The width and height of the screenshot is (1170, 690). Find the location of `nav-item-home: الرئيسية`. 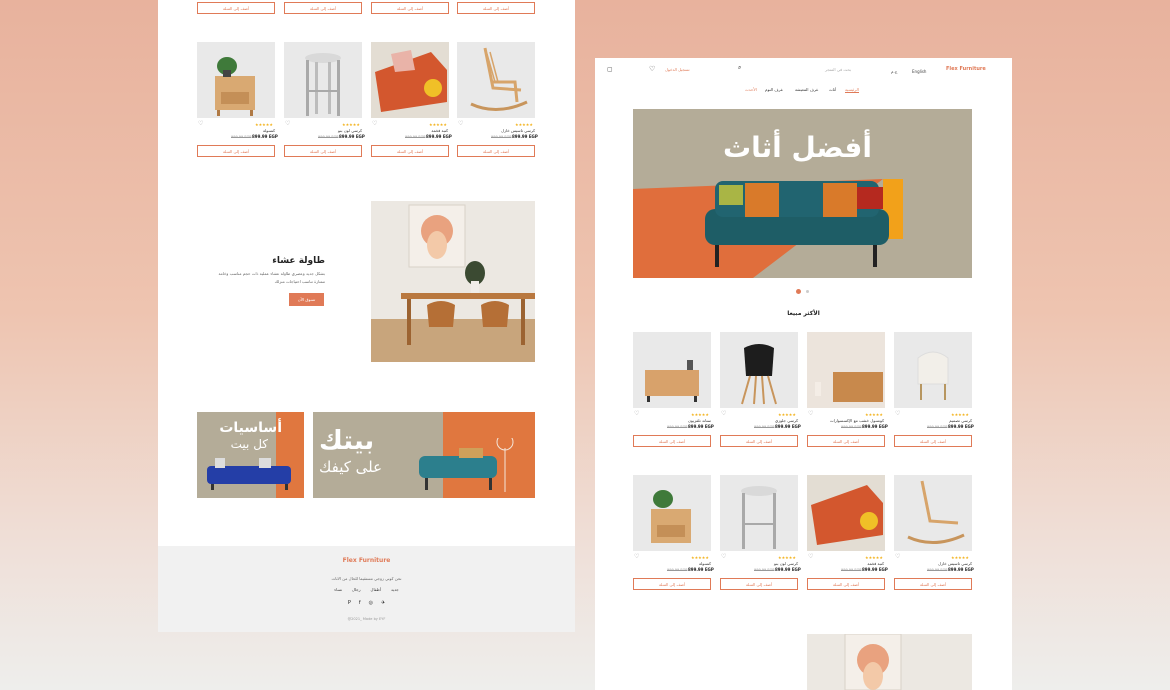

nav-item-home: الرئيسية is located at coordinates (852, 90).